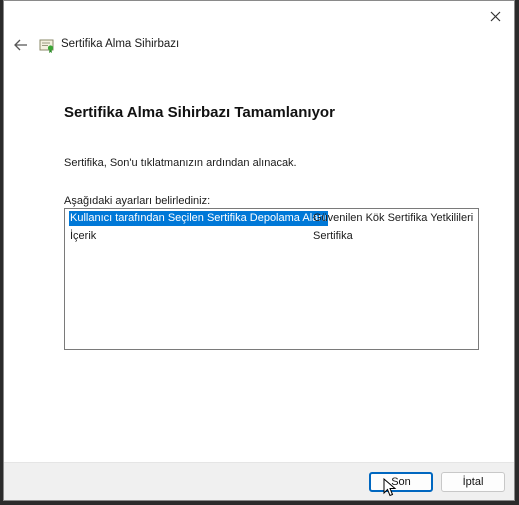  I want to click on close-icon, so click(495, 16).